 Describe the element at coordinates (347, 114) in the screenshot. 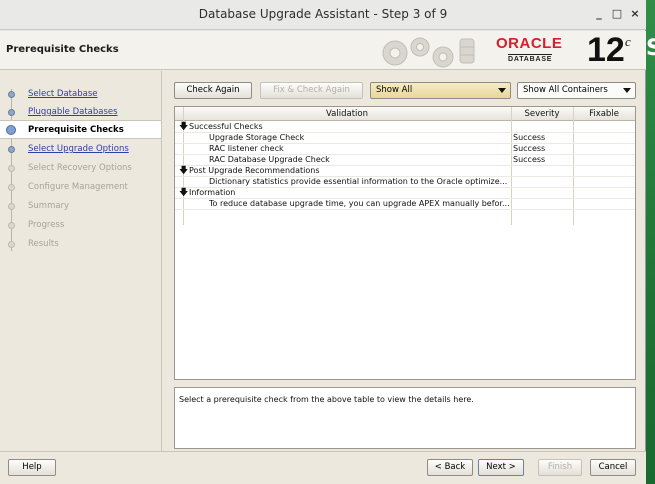

I see `column-header-validation: Validation` at that location.